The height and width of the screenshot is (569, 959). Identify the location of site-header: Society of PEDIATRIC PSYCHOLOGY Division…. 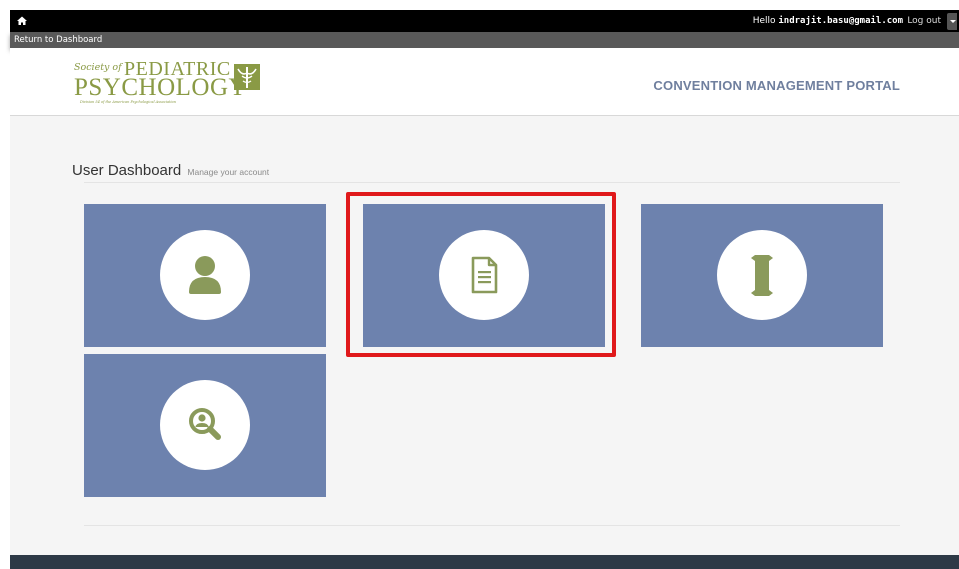
(484, 82).